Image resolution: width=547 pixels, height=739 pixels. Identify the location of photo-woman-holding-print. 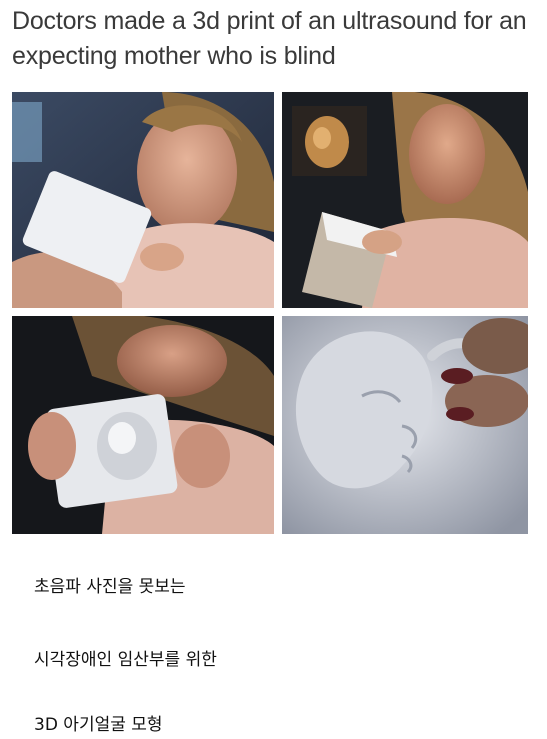
(143, 200).